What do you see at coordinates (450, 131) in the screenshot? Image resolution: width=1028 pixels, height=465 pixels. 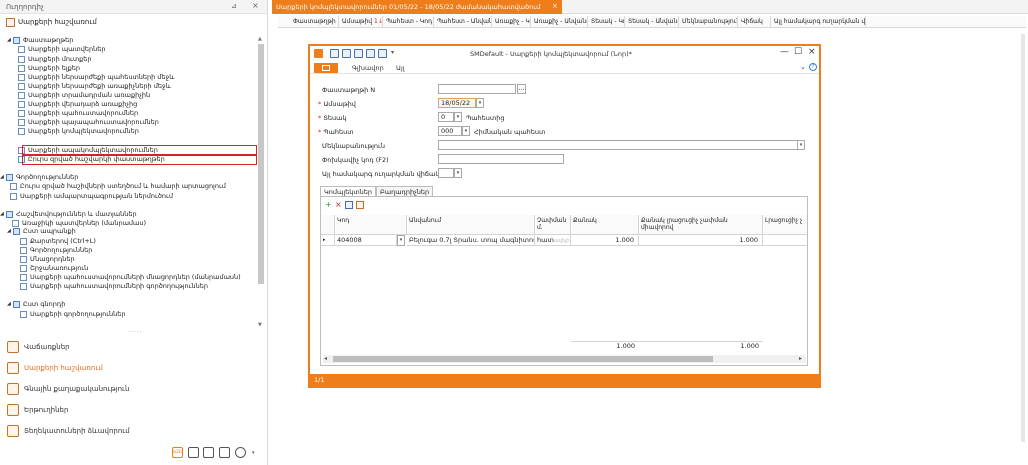 I see `warehouse-field: 000` at bounding box center [450, 131].